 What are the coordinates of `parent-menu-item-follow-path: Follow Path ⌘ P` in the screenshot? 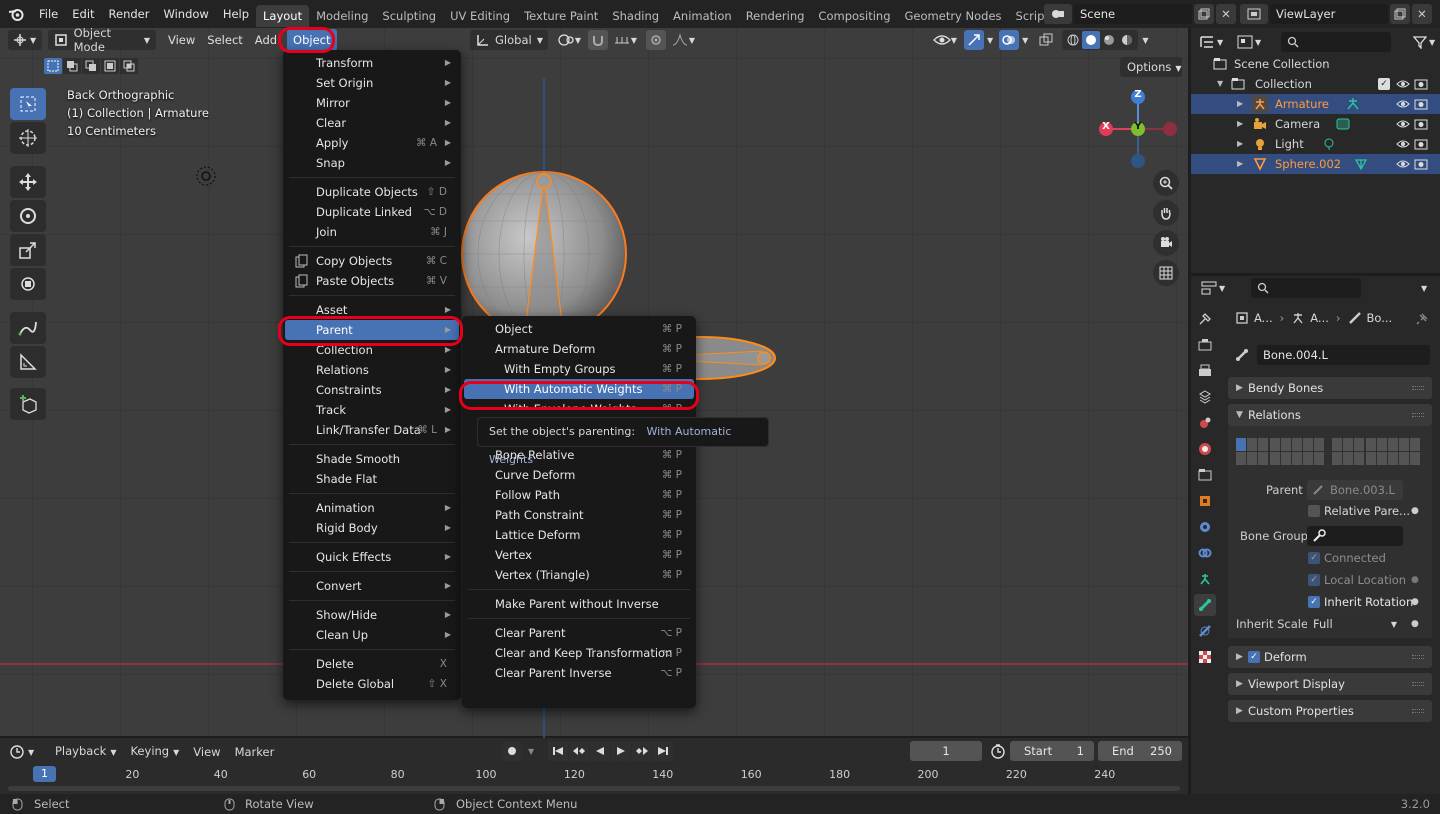 It's located at (579, 495).